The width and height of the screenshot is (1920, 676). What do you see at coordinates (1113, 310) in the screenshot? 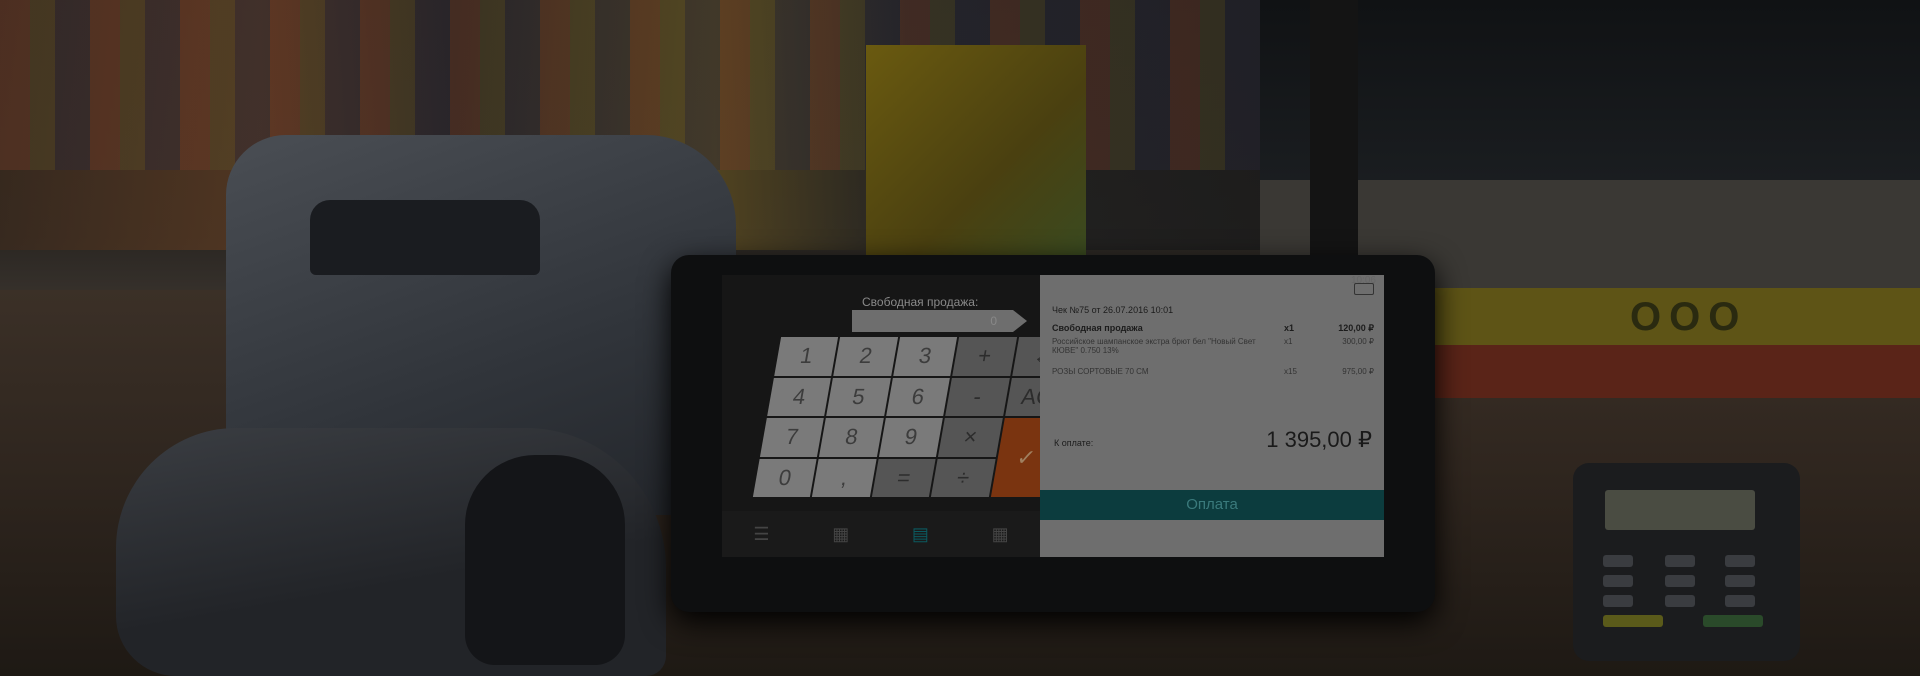
I see `receipt-title: Чек №75 от 26.07.2016 10:01` at bounding box center [1113, 310].